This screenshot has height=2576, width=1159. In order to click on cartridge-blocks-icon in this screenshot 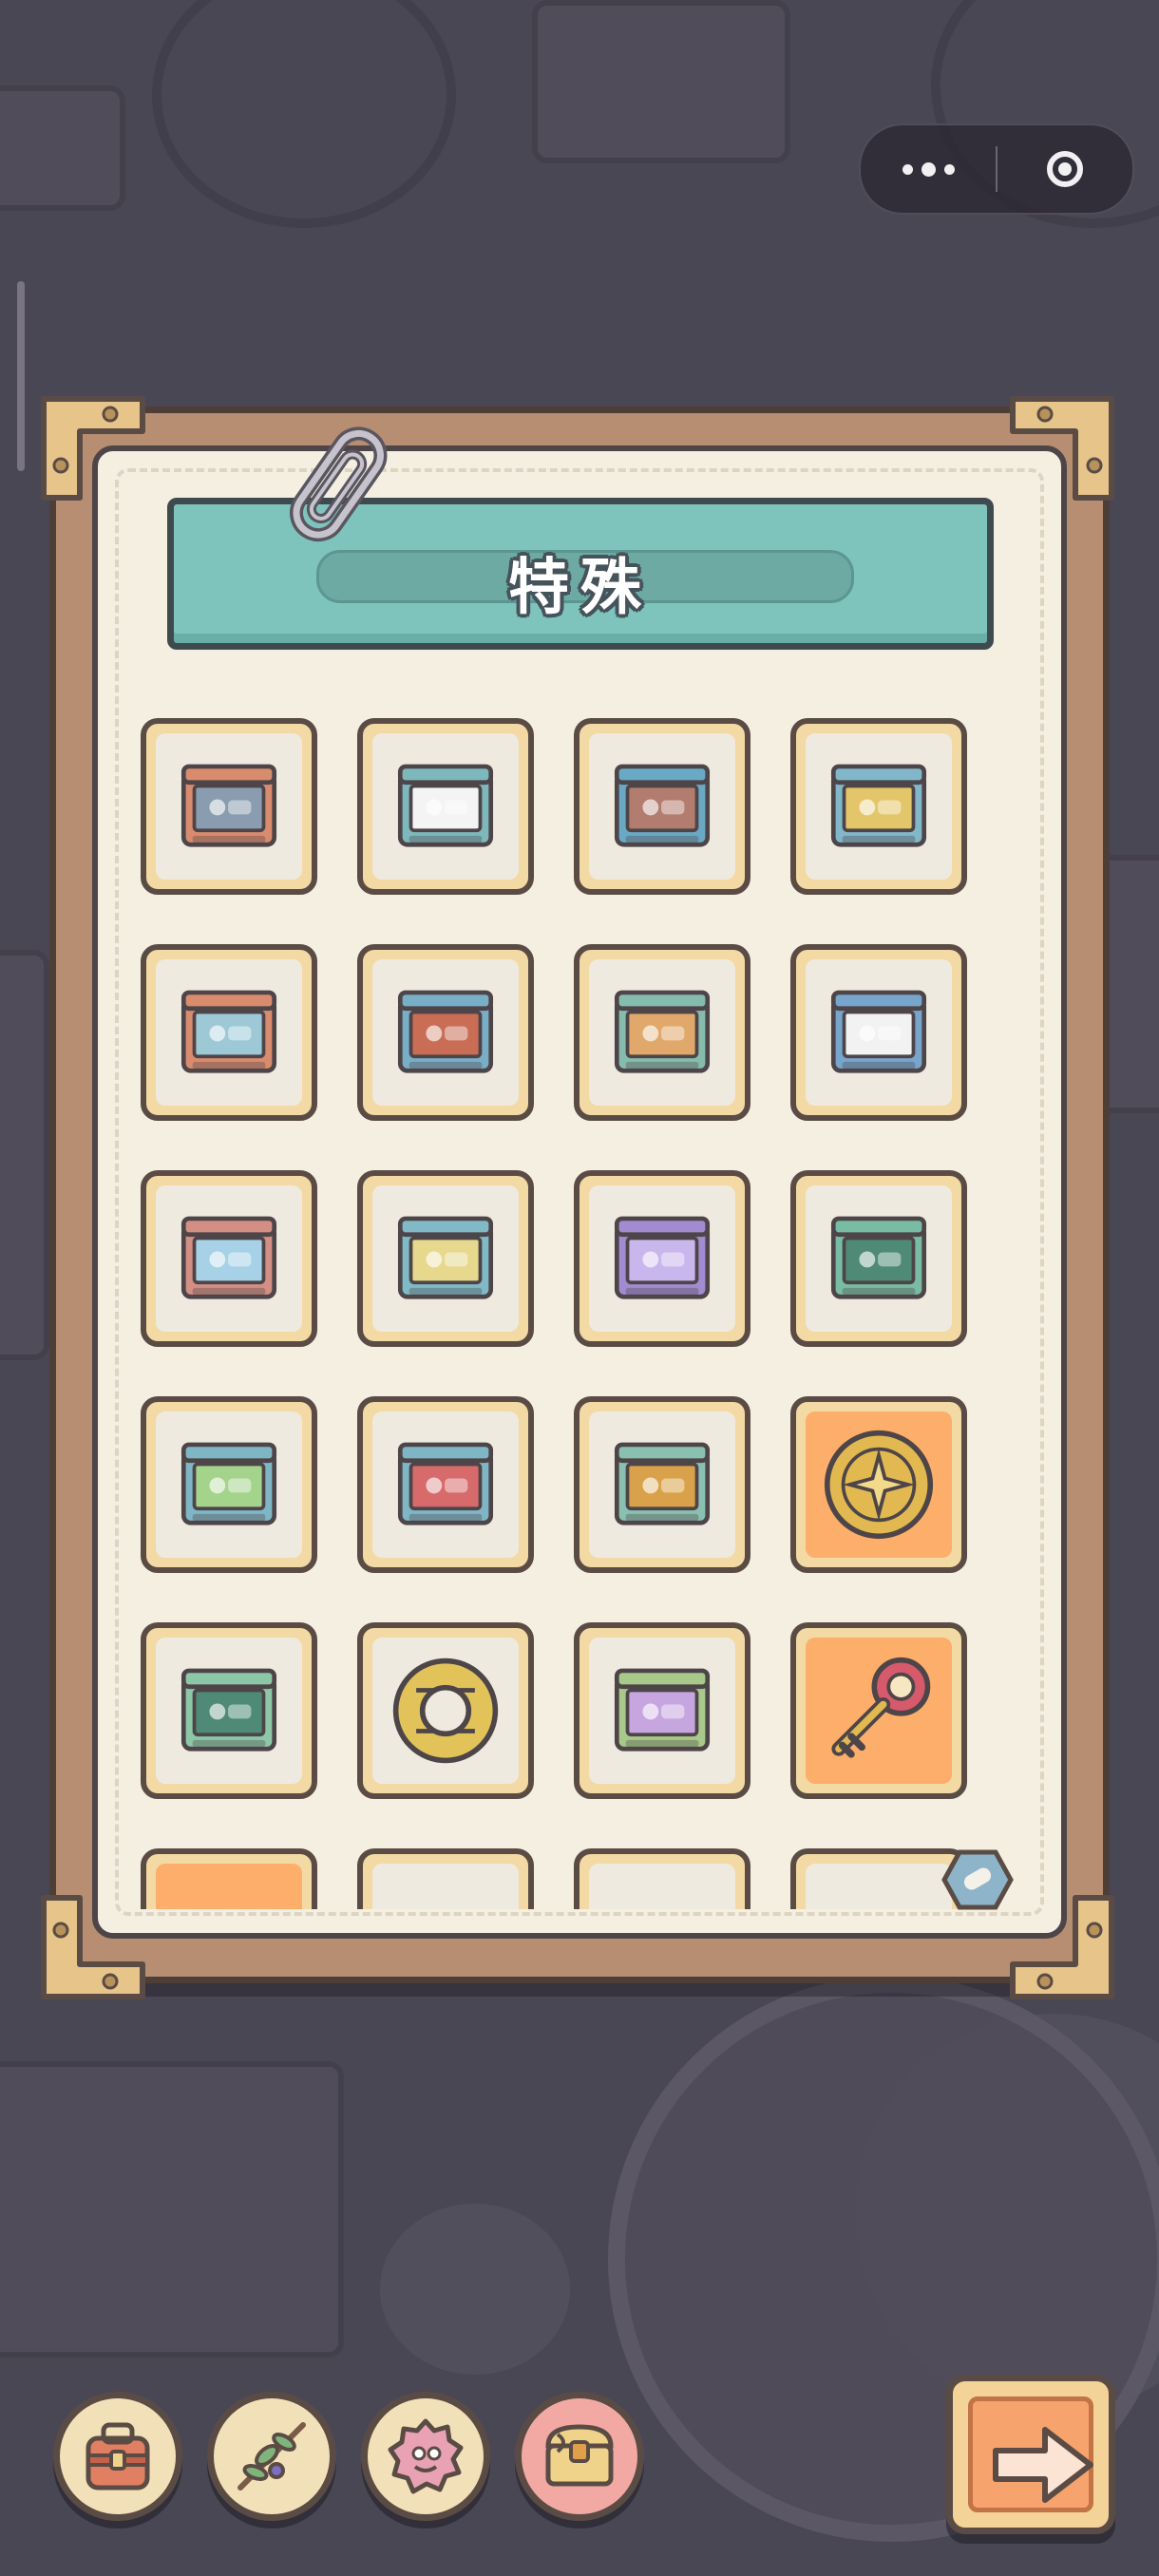, I will do `click(445, 1257)`.